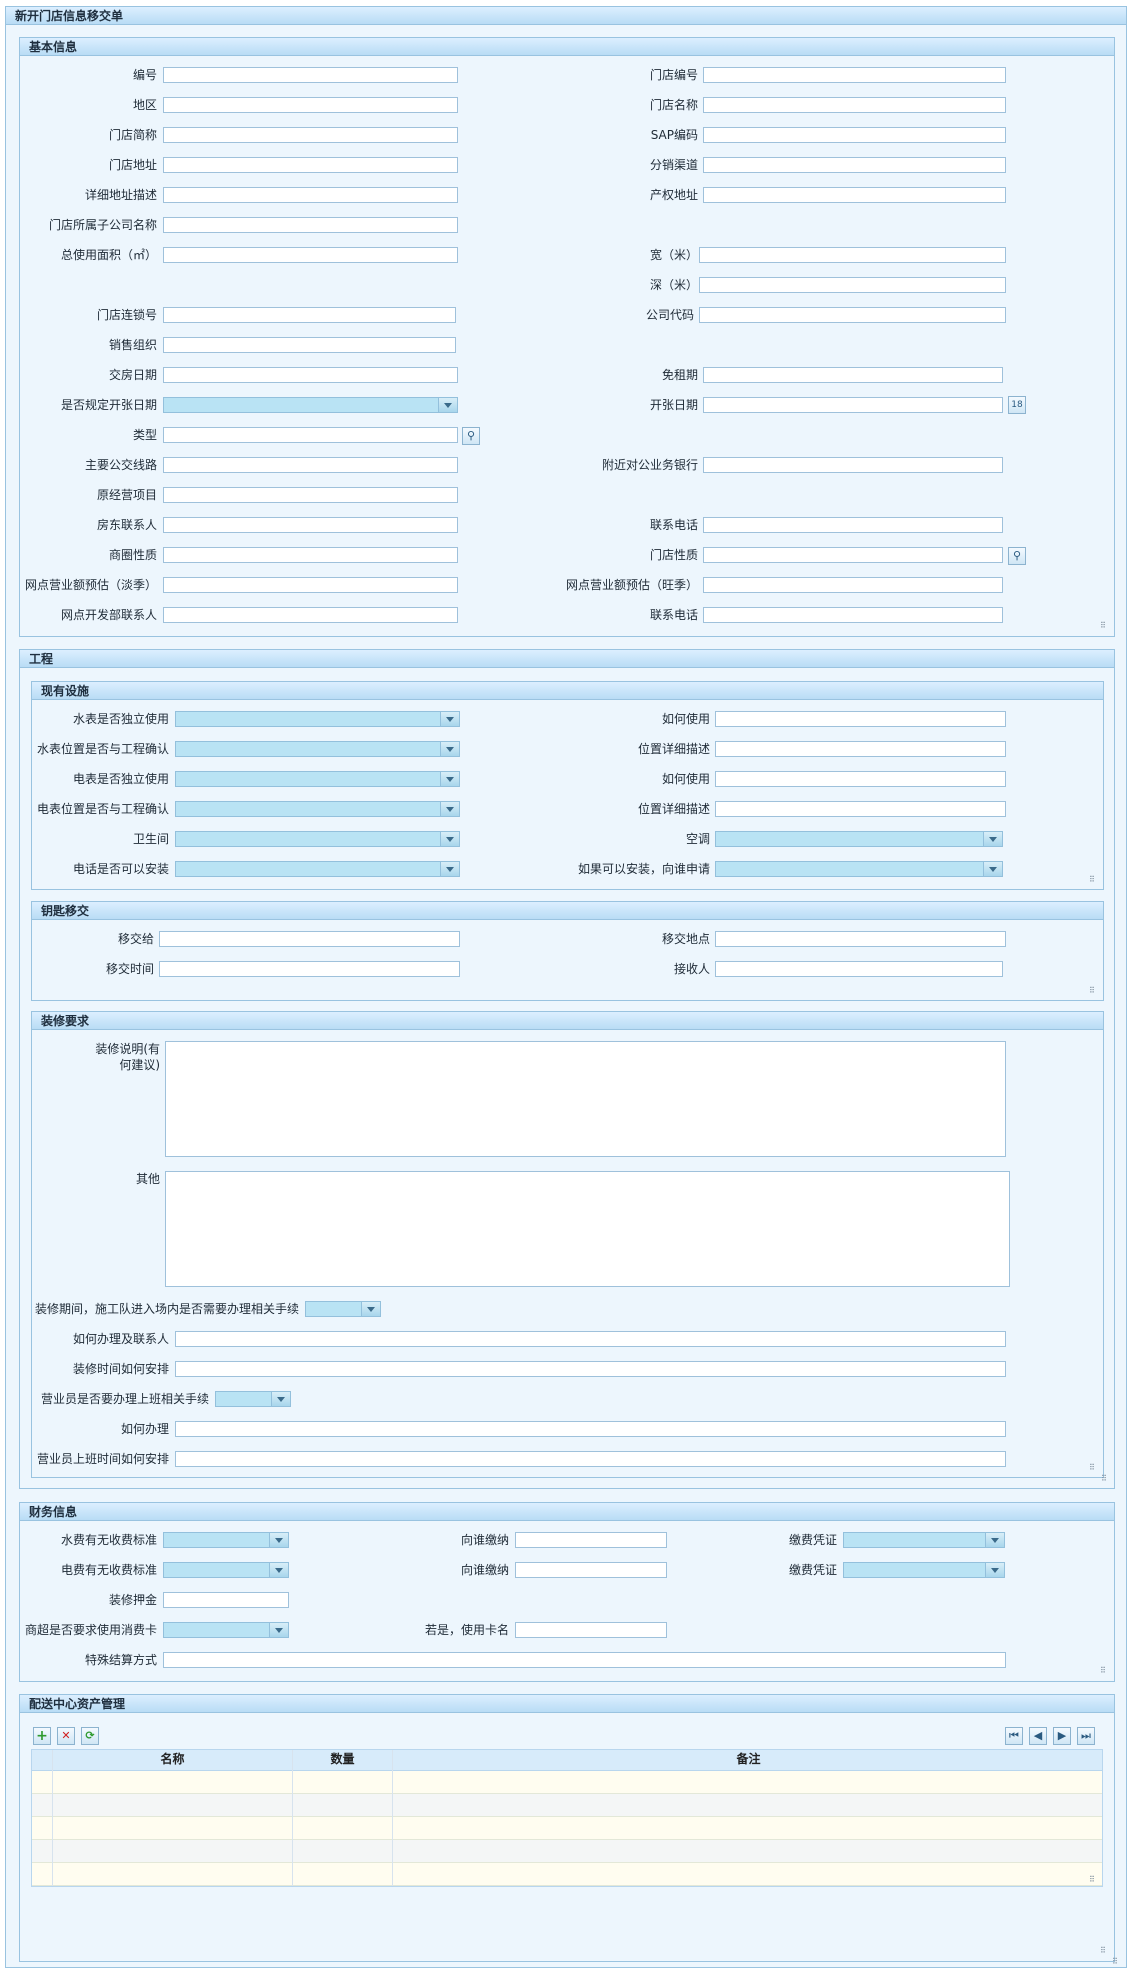 The height and width of the screenshot is (1972, 1134). Describe the element at coordinates (590, 1429) in the screenshot. I see `deco-how-input` at that location.